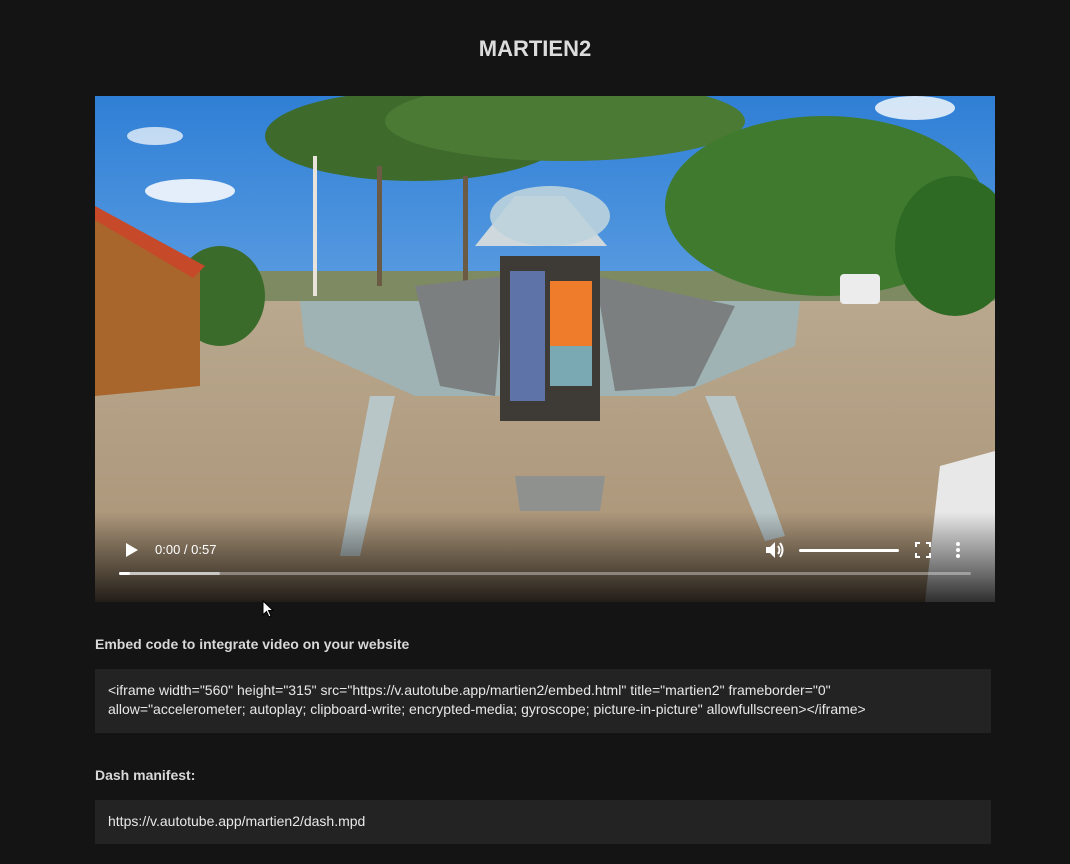 This screenshot has width=1070, height=864. I want to click on progress-bar, so click(545, 573).